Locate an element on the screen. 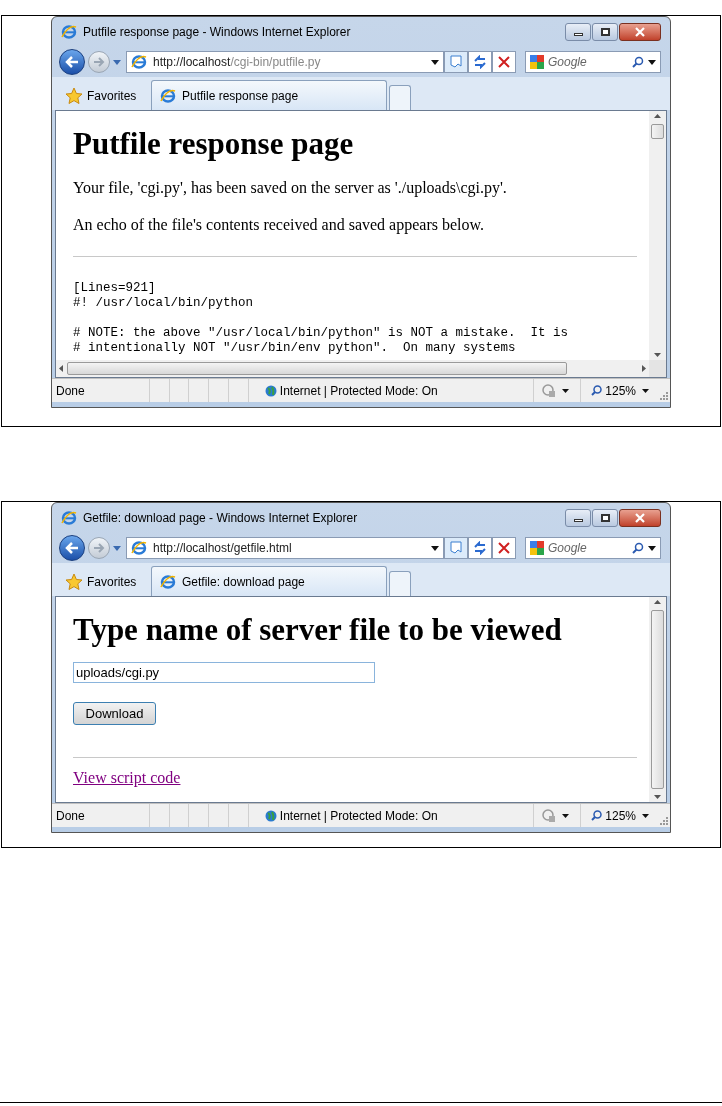 The width and height of the screenshot is (722, 1106). address-bar: http://localhost/cgi-bin/putfile.py is located at coordinates (285, 62).